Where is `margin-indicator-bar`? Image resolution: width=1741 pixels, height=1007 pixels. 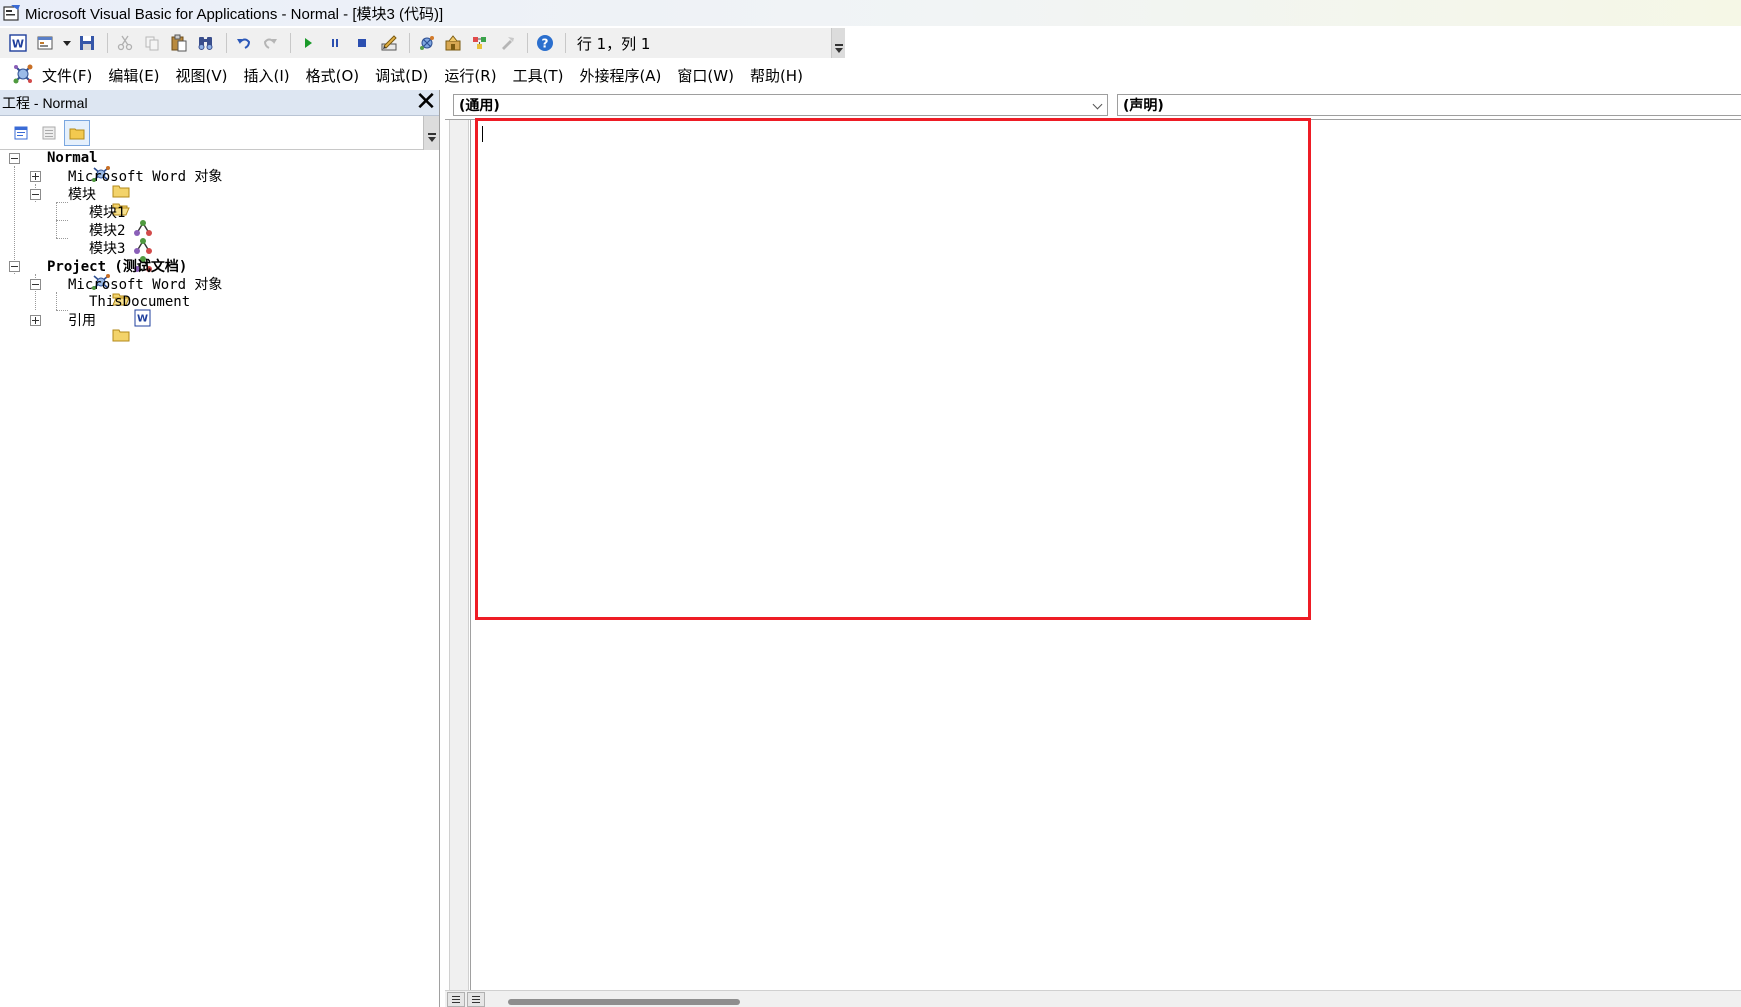
margin-indicator-bar is located at coordinates (458, 560).